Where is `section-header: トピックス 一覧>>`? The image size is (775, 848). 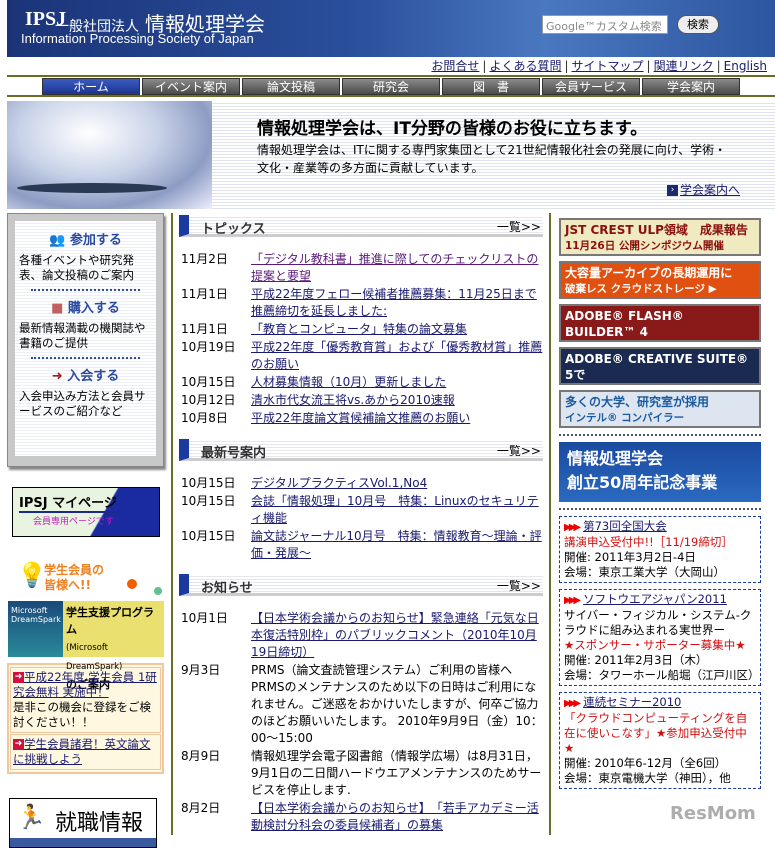 section-header: トピックス 一覧>> is located at coordinates (361, 226).